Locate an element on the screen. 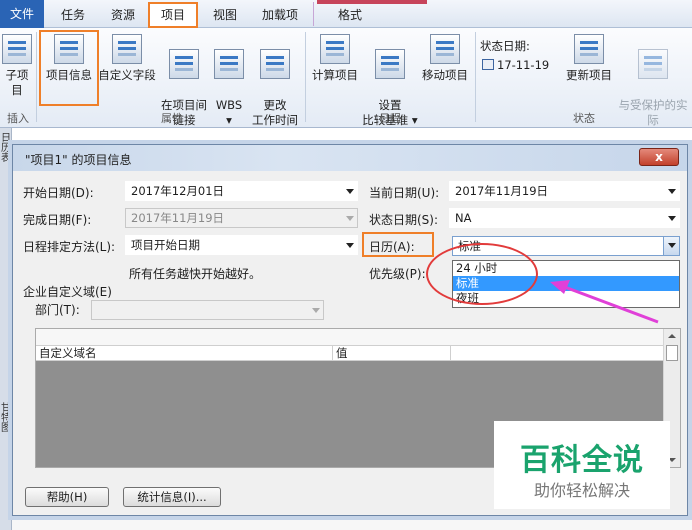  set-baseline-icon is located at coordinates (390, 64).